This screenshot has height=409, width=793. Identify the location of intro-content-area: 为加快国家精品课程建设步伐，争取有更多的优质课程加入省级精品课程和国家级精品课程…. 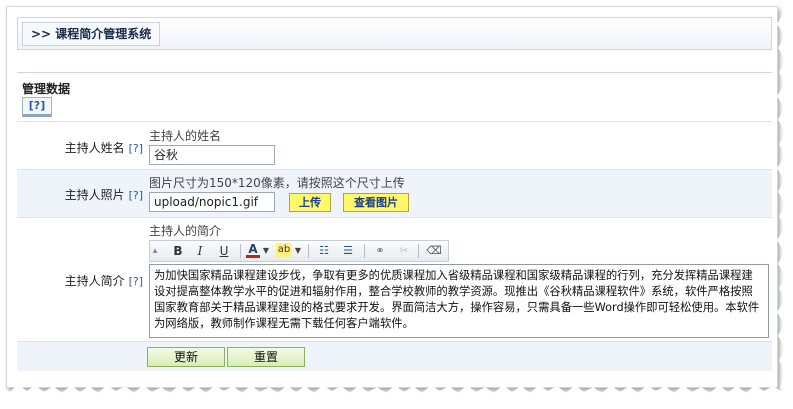
(459, 301).